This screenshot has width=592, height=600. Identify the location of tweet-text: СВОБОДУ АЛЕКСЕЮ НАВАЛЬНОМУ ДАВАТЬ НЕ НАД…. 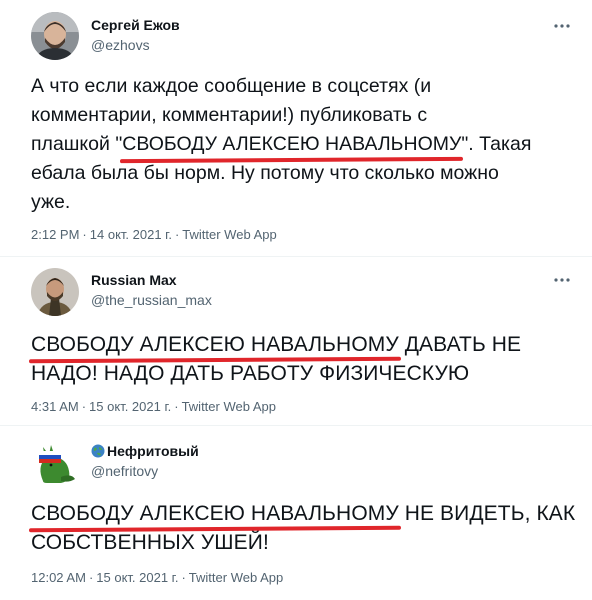
(276, 359).